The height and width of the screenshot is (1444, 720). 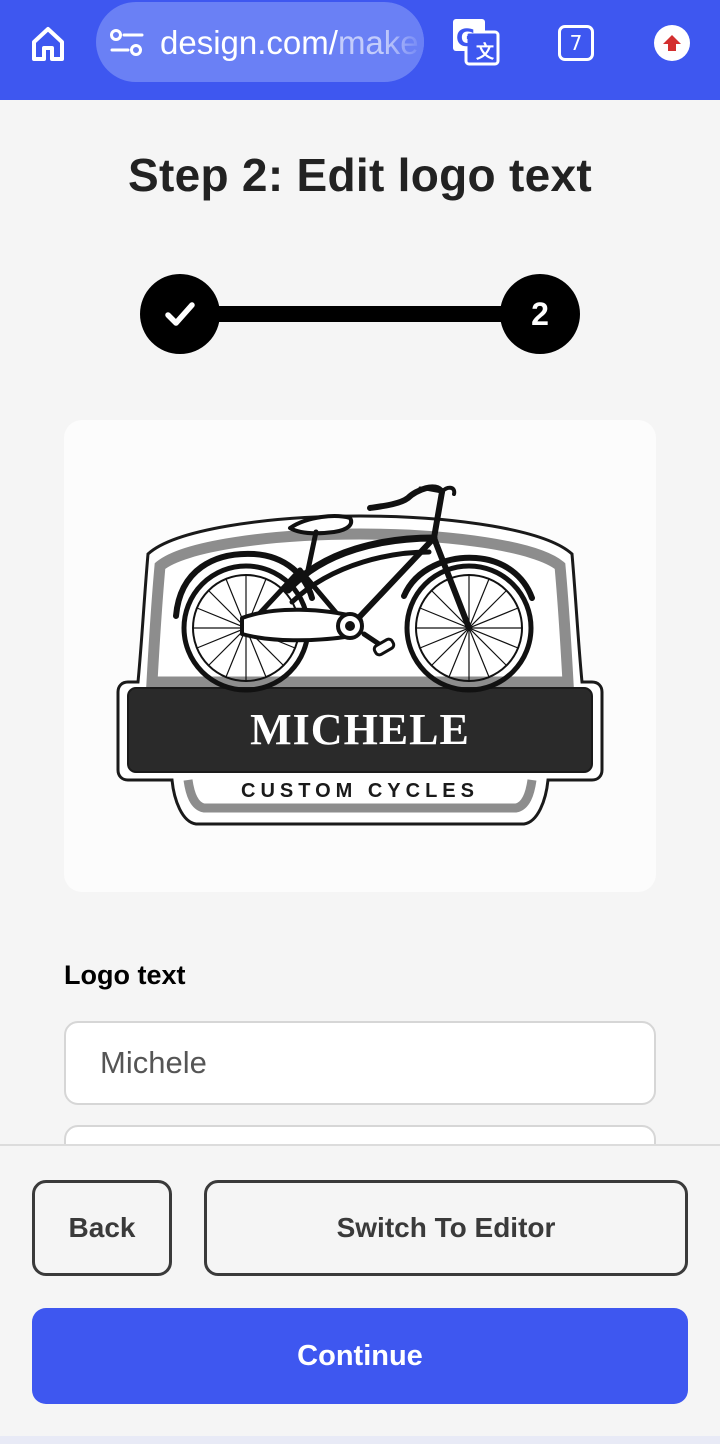 I want to click on bottom-strip, so click(x=360, y=1440).